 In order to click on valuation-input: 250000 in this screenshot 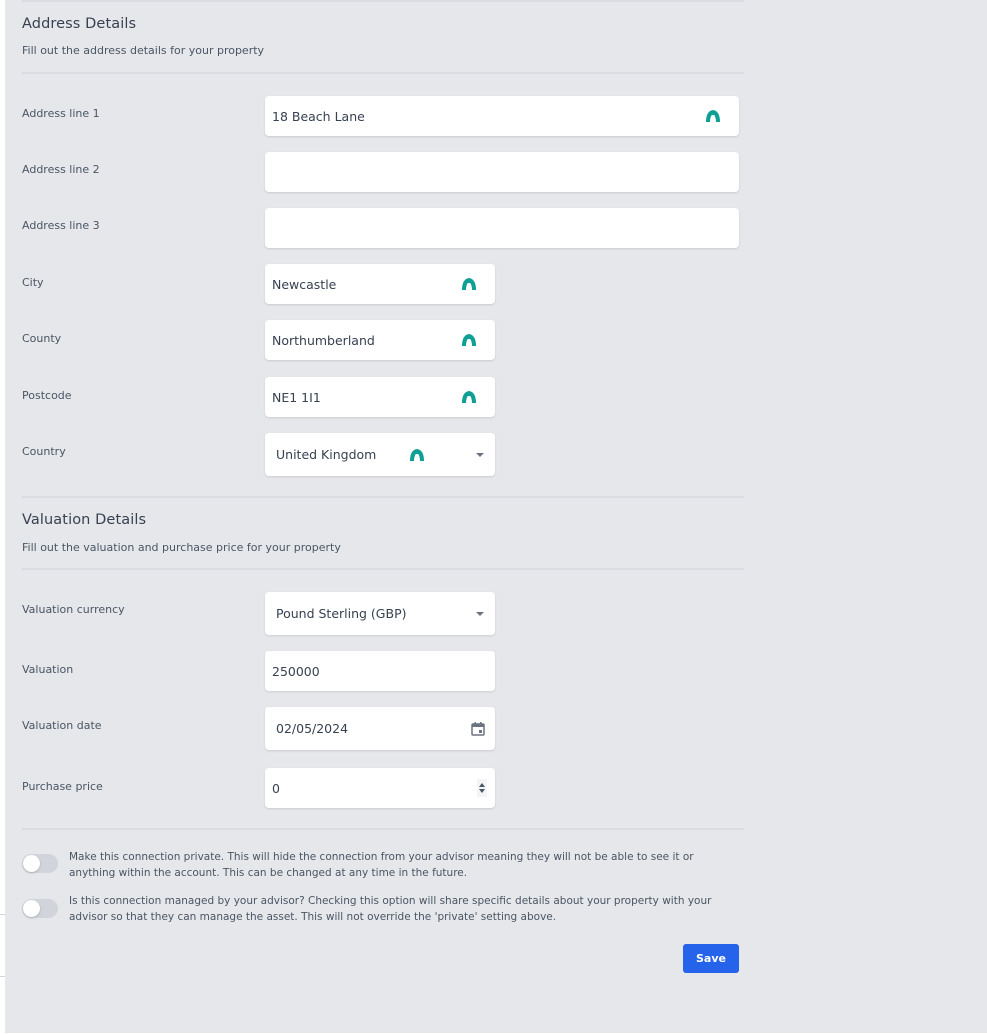, I will do `click(380, 671)`.